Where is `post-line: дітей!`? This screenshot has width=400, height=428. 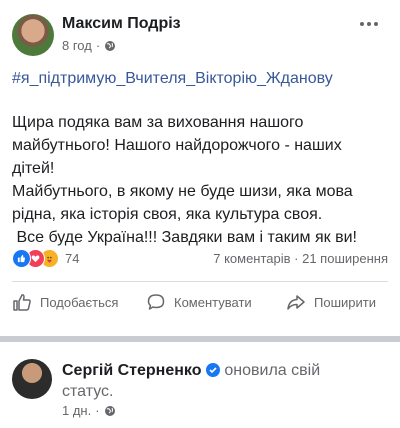 post-line: дітей! is located at coordinates (33, 168).